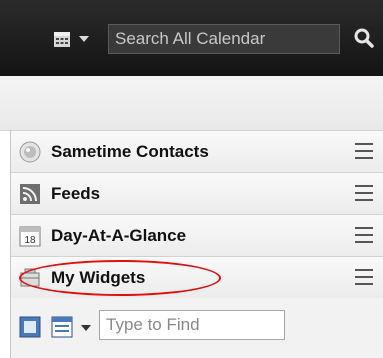 This screenshot has width=383, height=358. What do you see at coordinates (197, 193) in the screenshot?
I see `section-feeds: Feeds` at bounding box center [197, 193].